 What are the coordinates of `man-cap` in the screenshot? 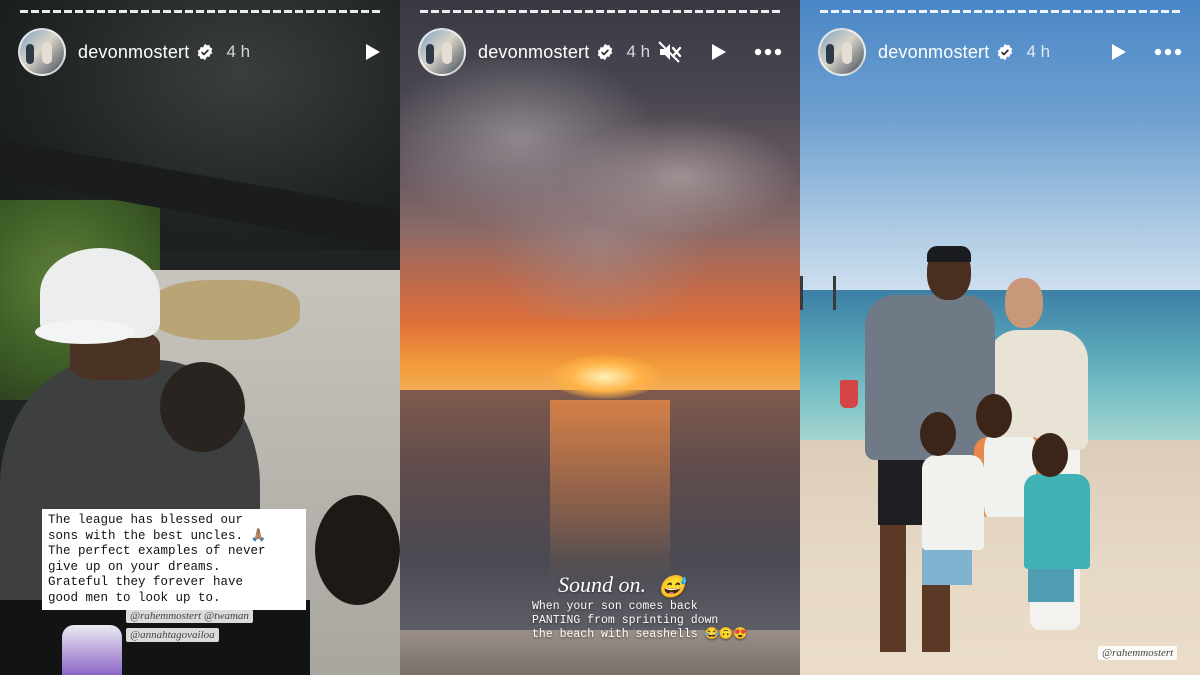 It's located at (949, 254).